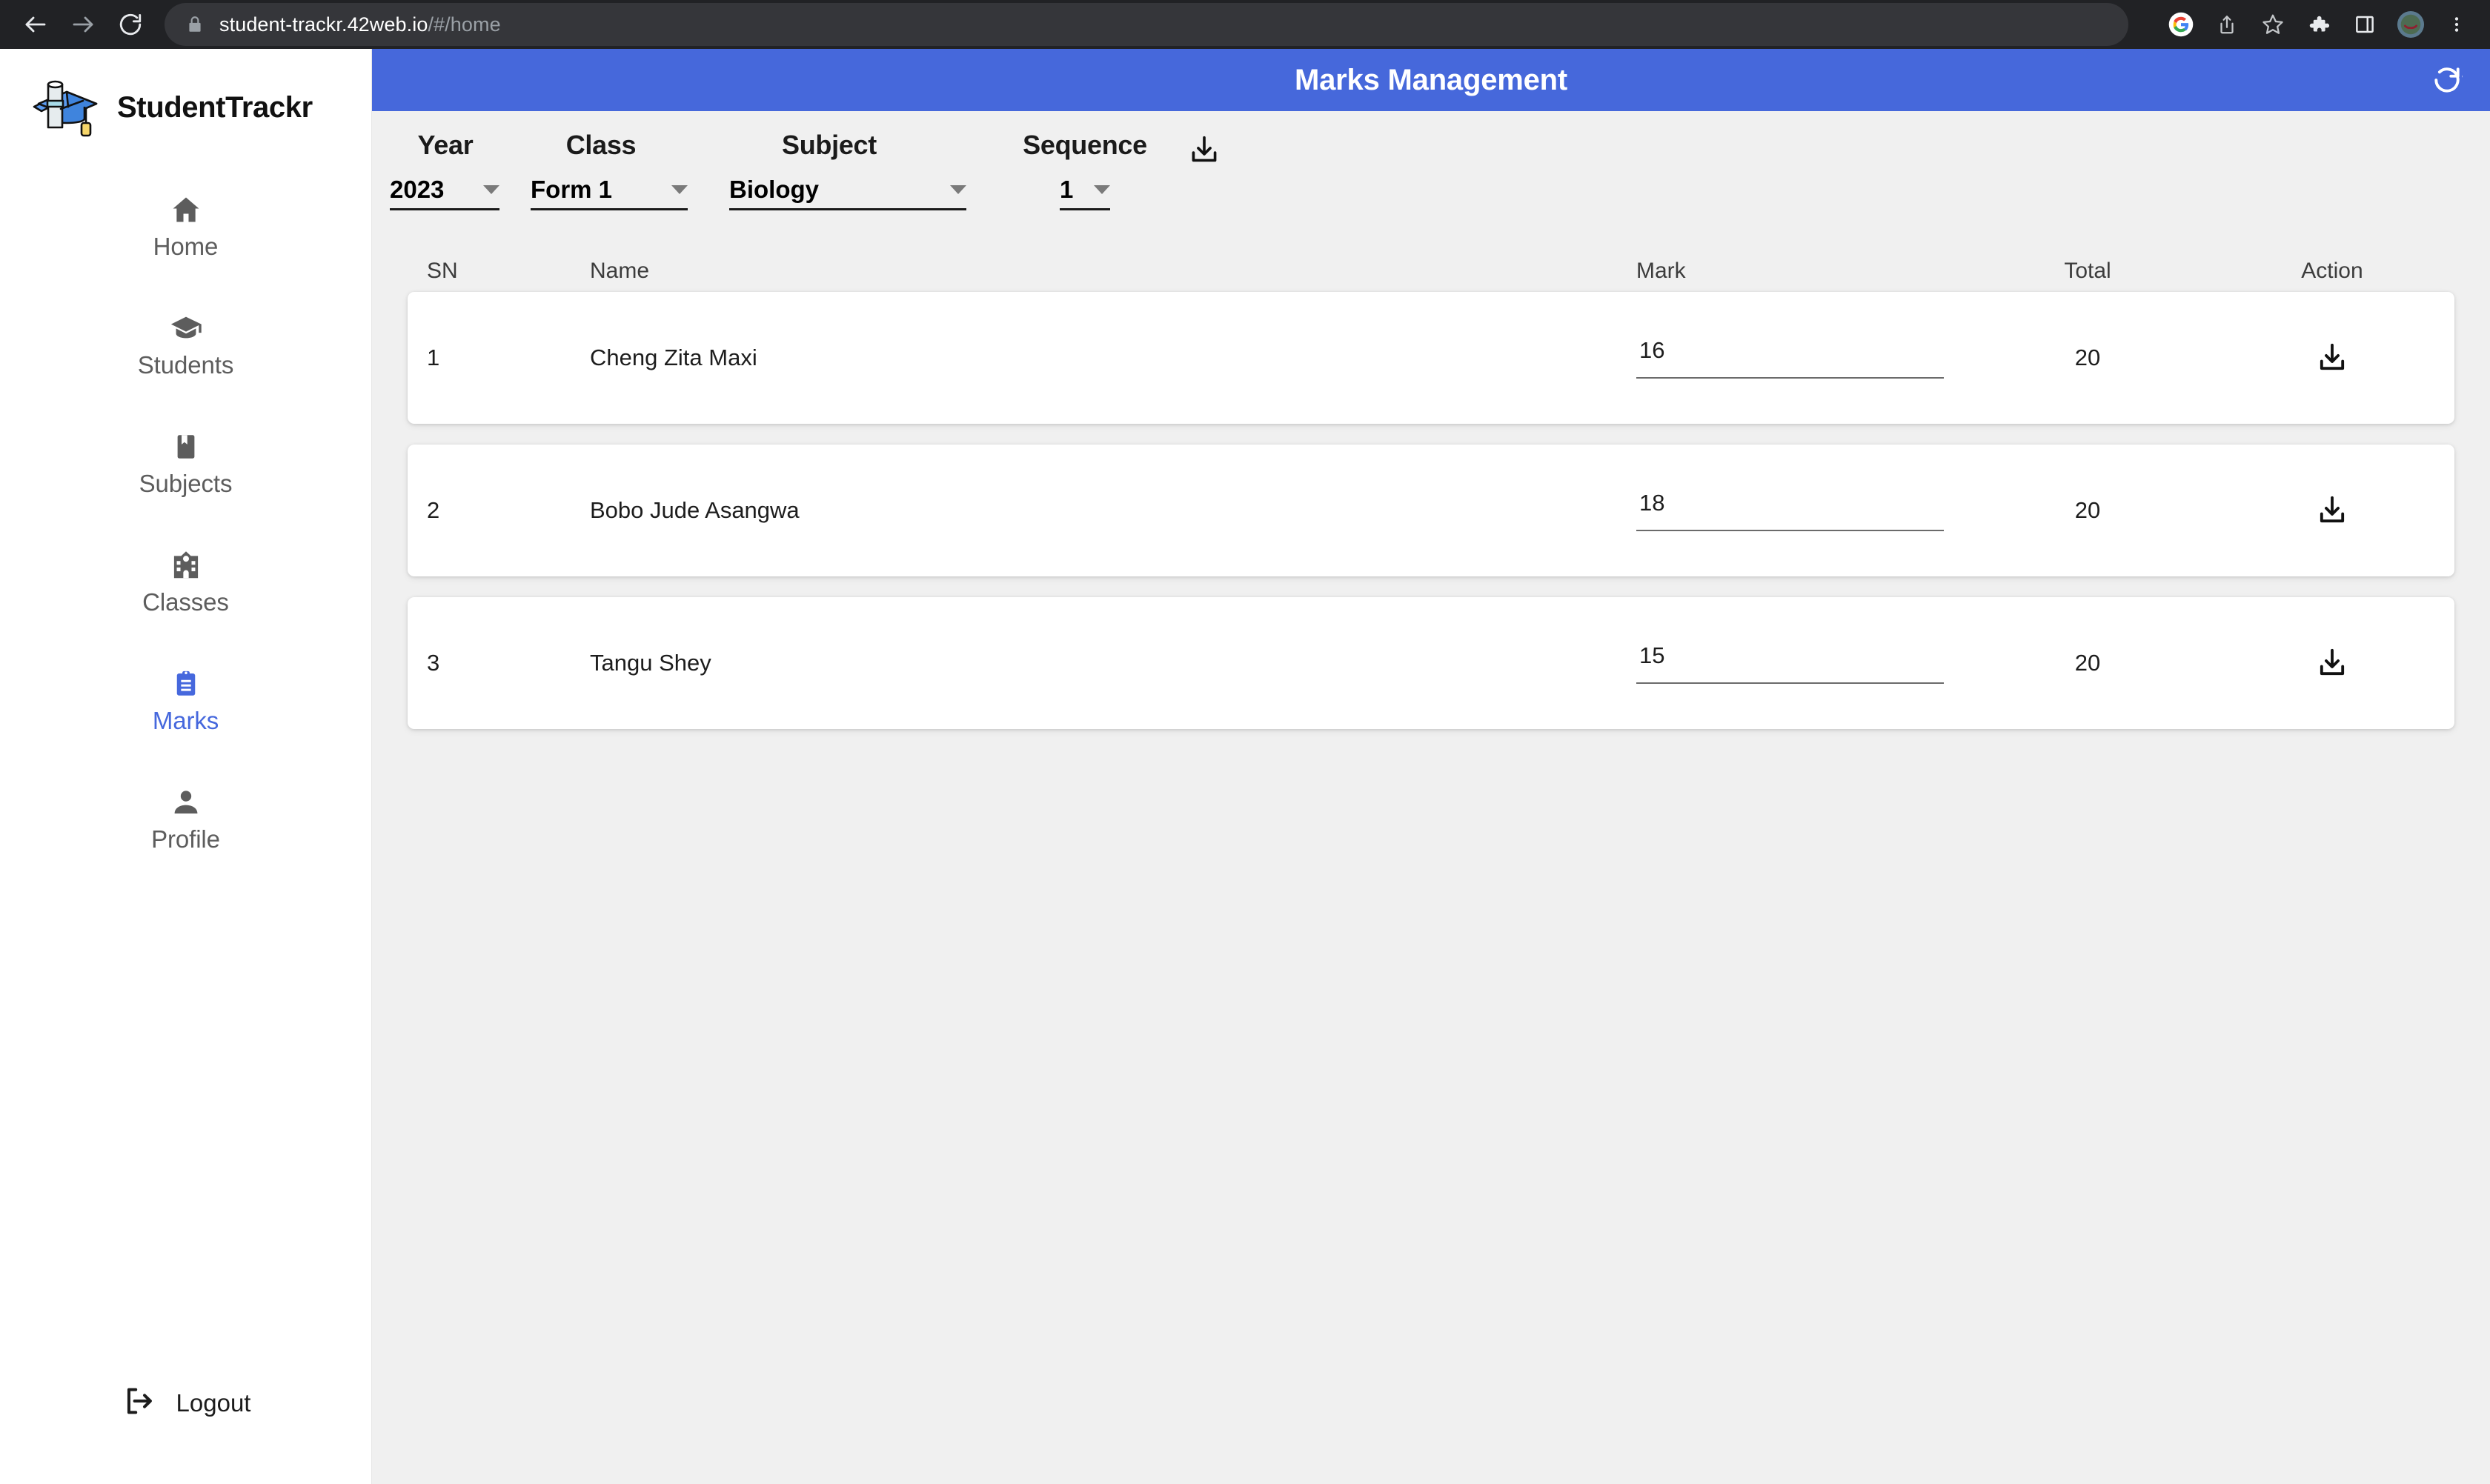 This screenshot has height=1484, width=2490. What do you see at coordinates (417, 189) in the screenshot?
I see `year-value: 2023` at bounding box center [417, 189].